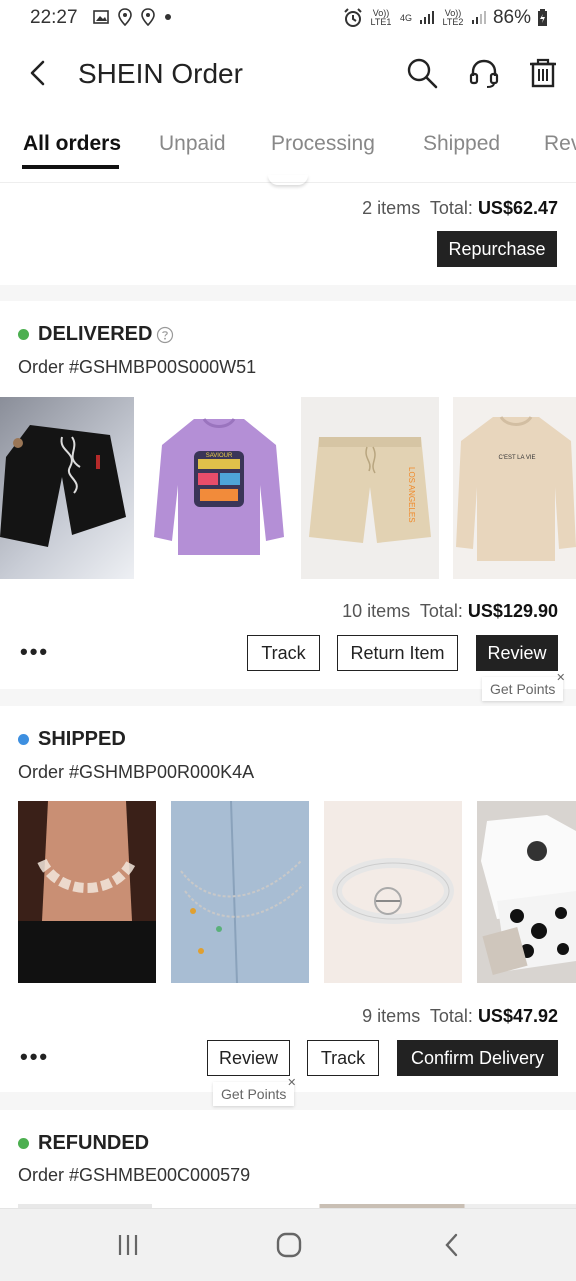 Image resolution: width=576 pixels, height=1281 pixels. Describe the element at coordinates (422, 73) in the screenshot. I see `search-icon` at that location.